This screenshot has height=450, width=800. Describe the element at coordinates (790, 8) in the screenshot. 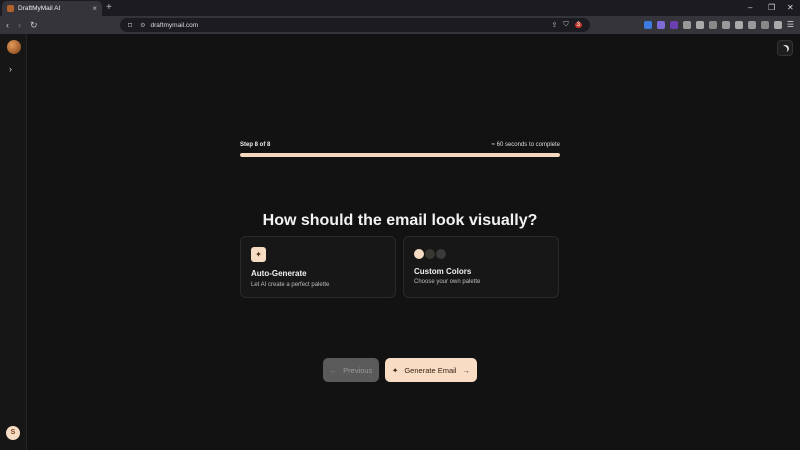

I see `window-close-icon: ✕` at that location.